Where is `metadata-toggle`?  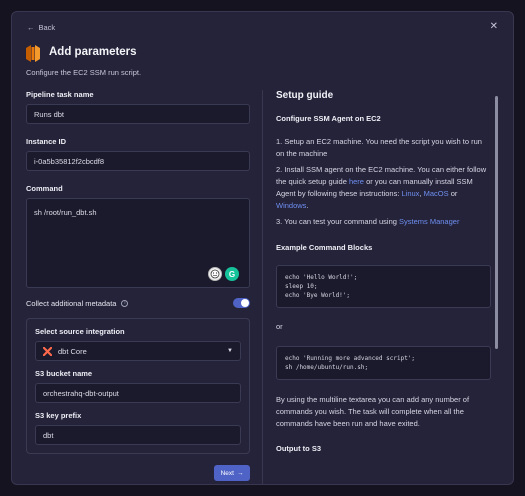 metadata-toggle is located at coordinates (241, 303).